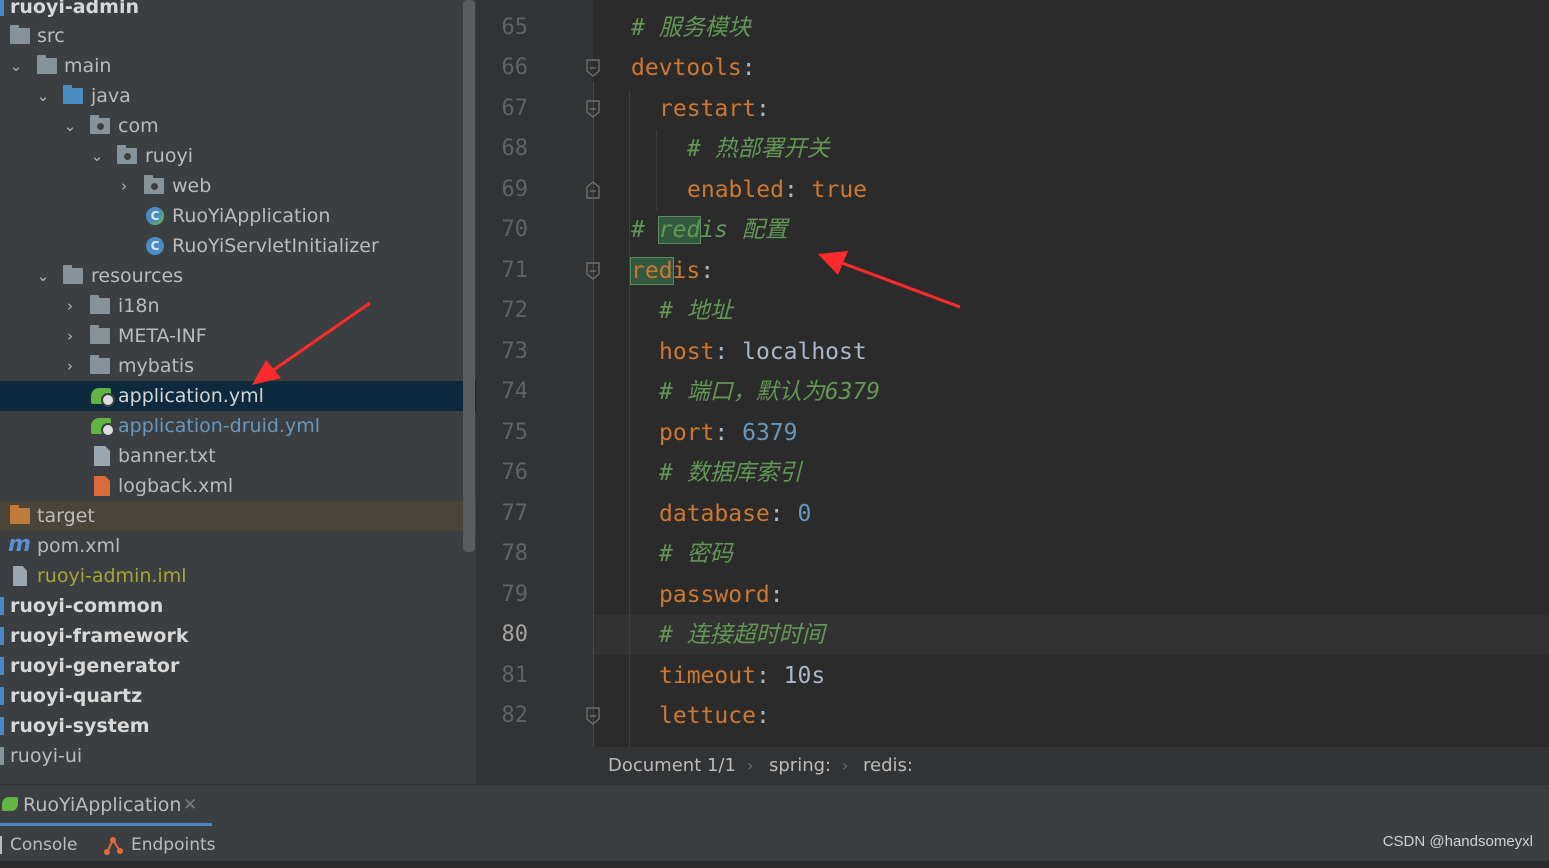 The height and width of the screenshot is (868, 1549). What do you see at coordinates (515, 108) in the screenshot?
I see `line-number: 67` at bounding box center [515, 108].